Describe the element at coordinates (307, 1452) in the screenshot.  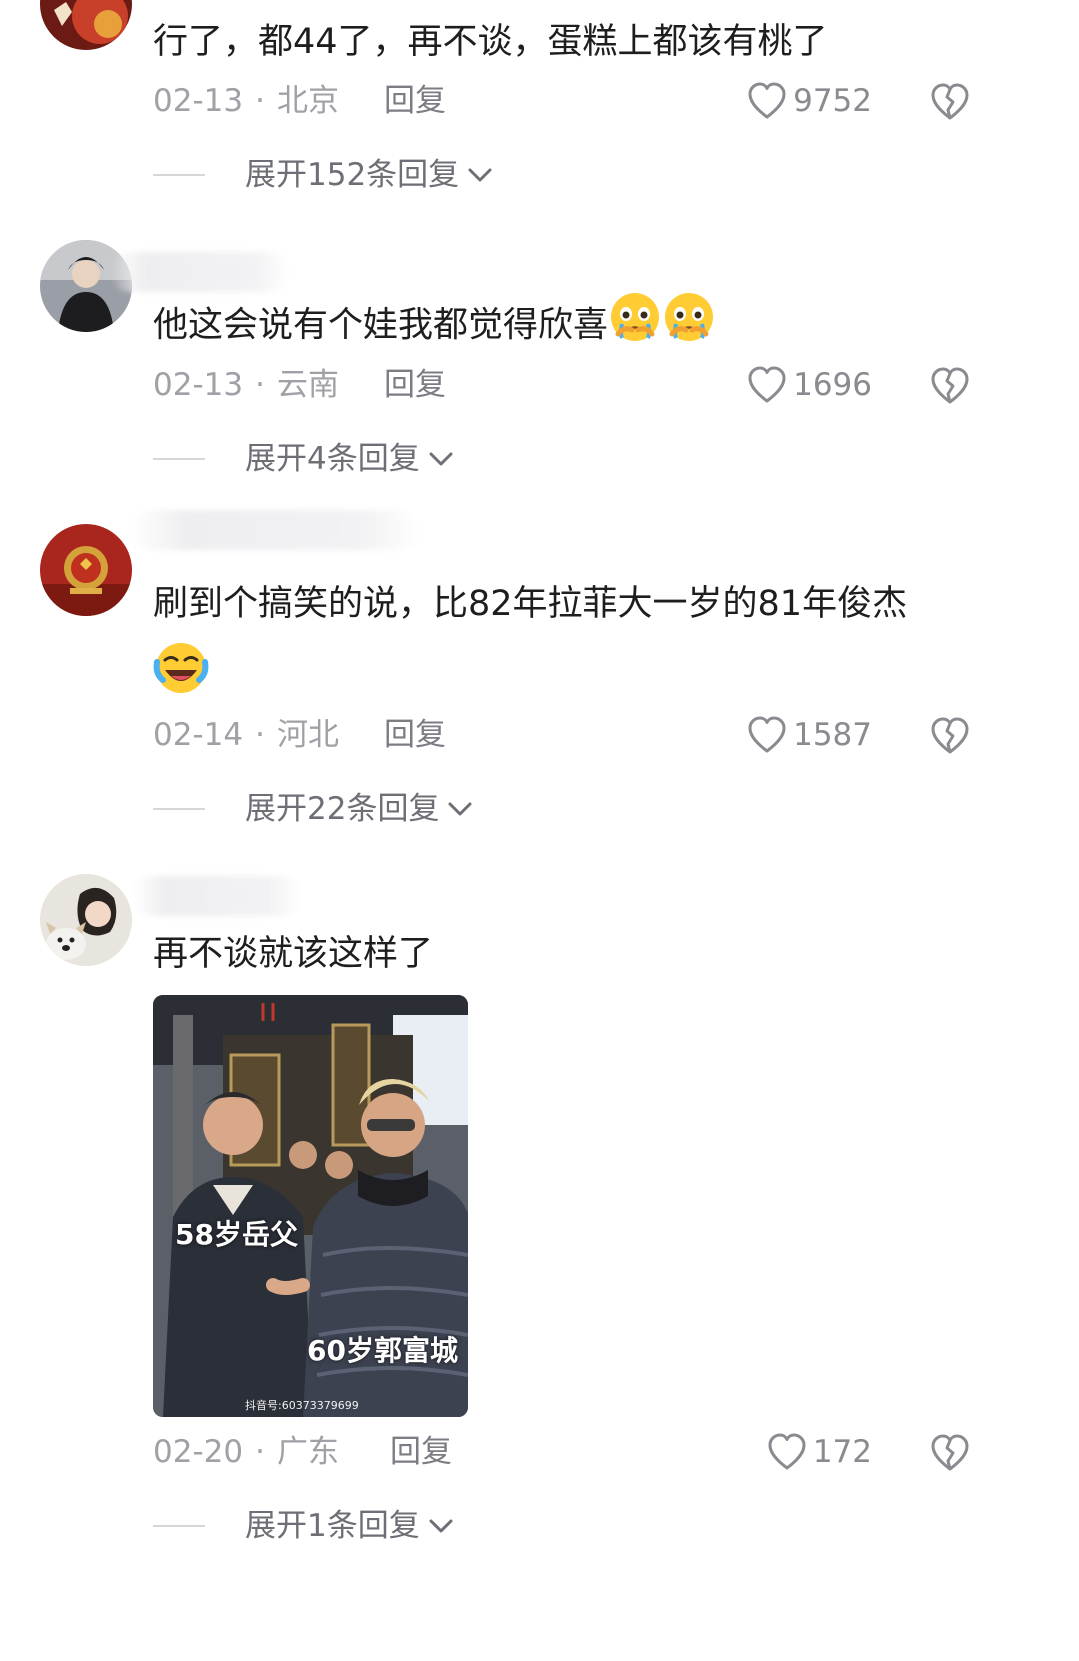
I see `comment-location: 广东` at that location.